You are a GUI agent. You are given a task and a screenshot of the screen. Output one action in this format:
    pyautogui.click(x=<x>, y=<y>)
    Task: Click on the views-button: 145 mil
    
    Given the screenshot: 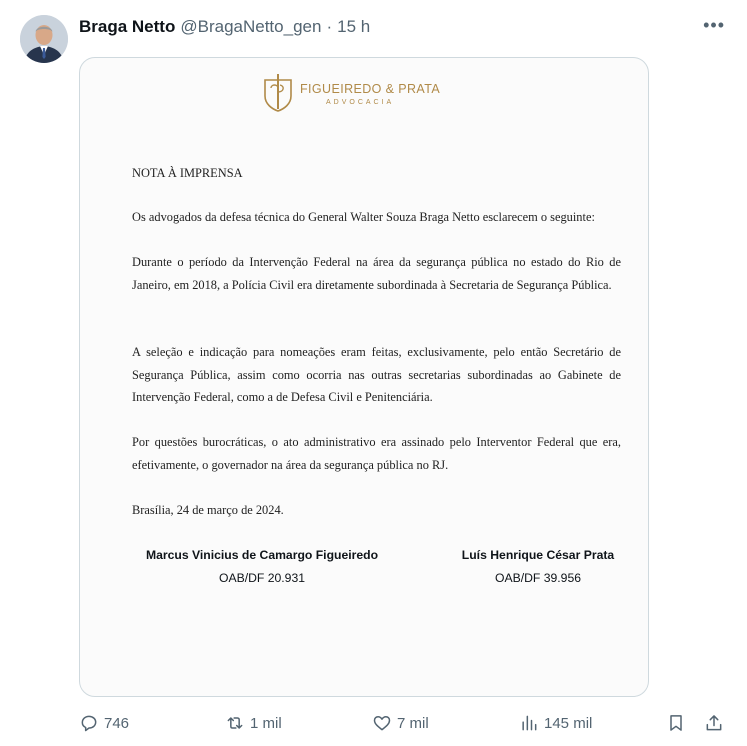 What is the action you would take?
    pyautogui.click(x=555, y=723)
    